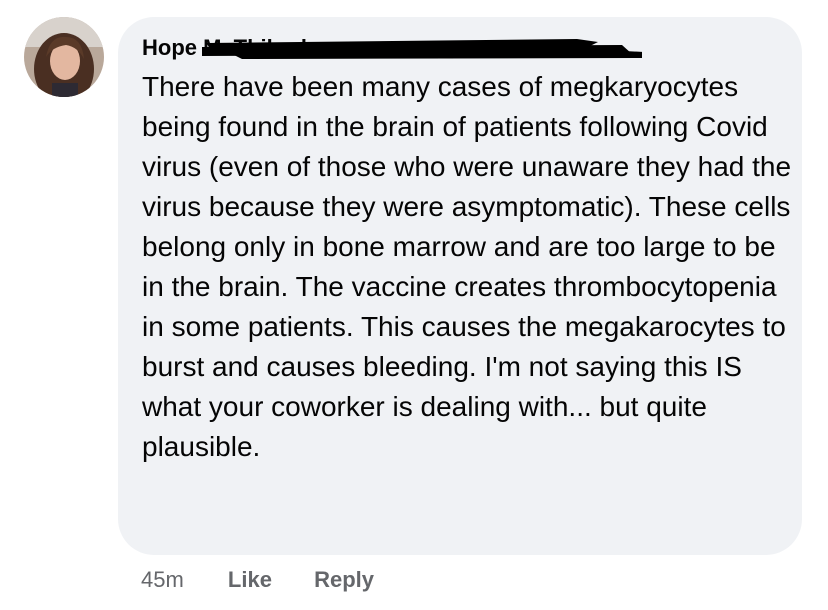  I want to click on profile-photo-icon, so click(64, 57).